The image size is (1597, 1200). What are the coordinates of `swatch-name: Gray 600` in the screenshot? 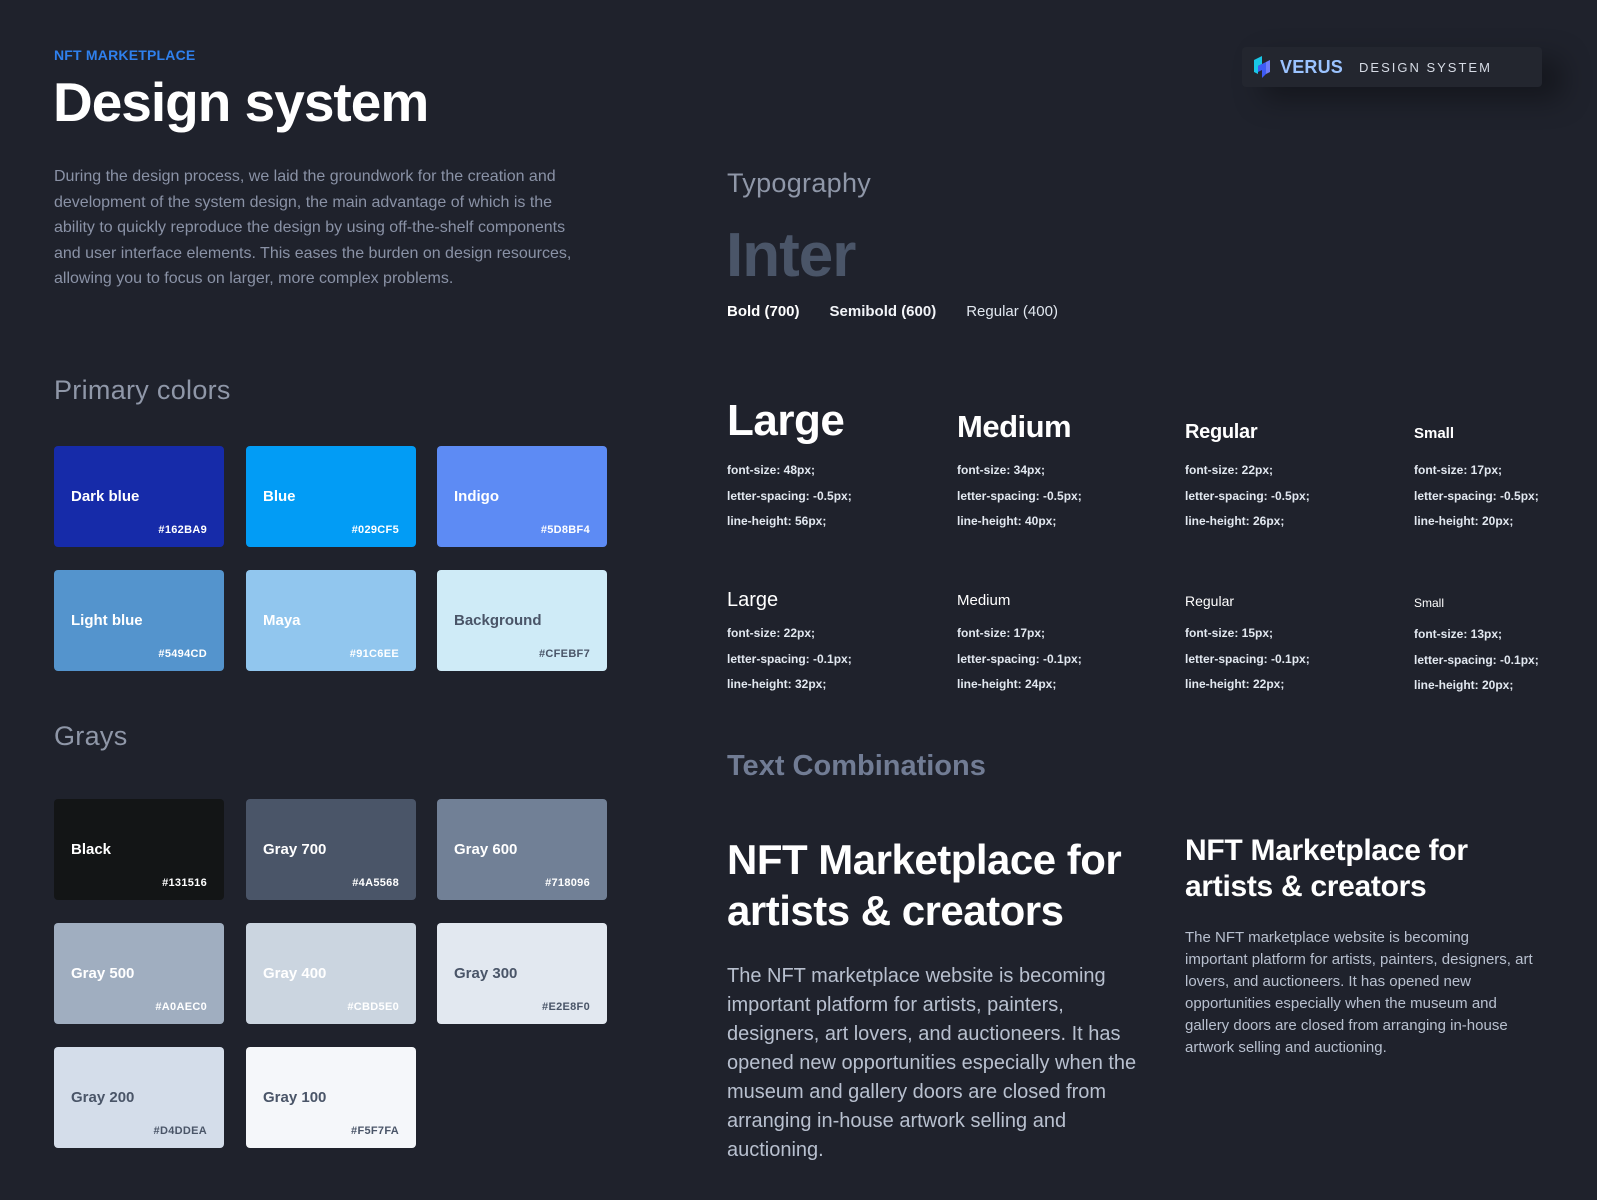 It's located at (486, 849).